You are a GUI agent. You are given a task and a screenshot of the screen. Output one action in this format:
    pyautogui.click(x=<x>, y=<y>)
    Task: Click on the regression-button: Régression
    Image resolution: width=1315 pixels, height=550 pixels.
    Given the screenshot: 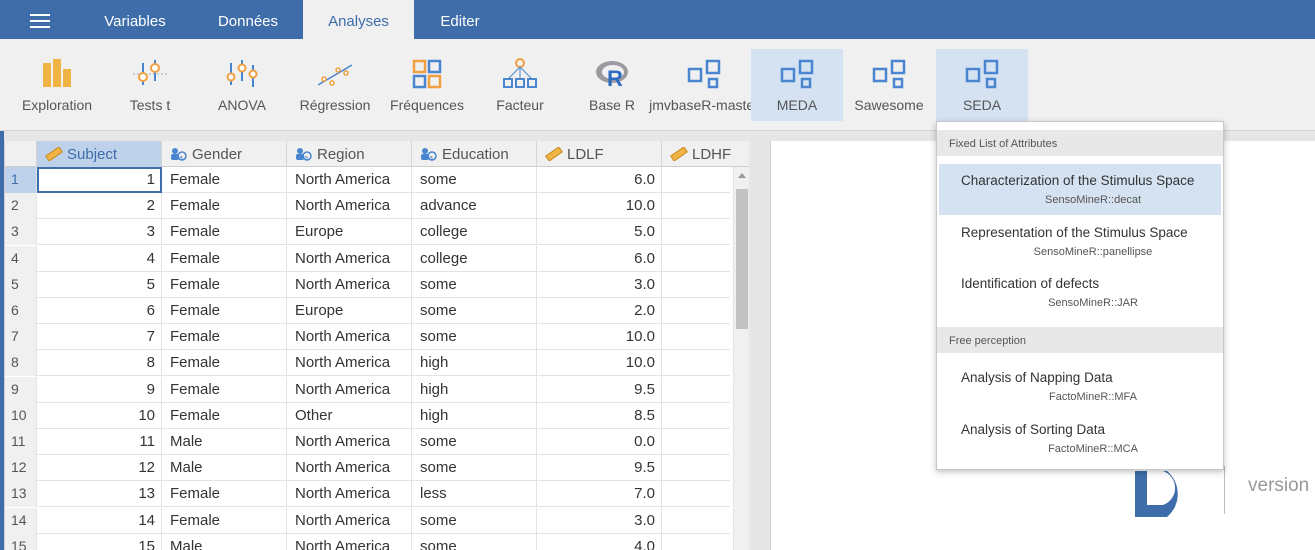 What is the action you would take?
    pyautogui.click(x=335, y=85)
    